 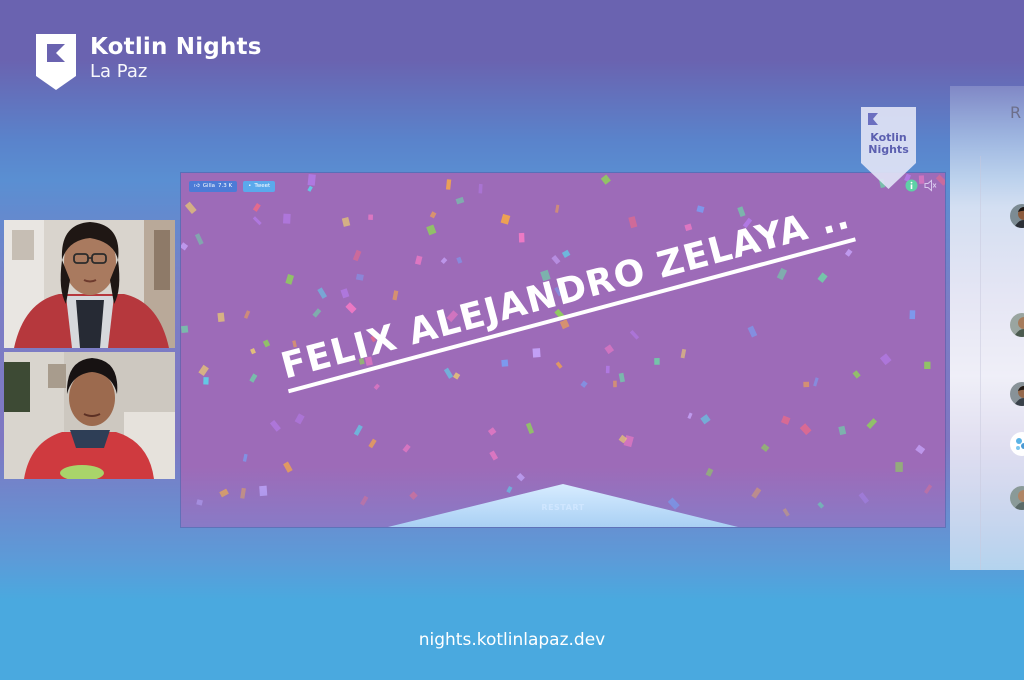 I want to click on panel-header: R, so click(x=1016, y=112).